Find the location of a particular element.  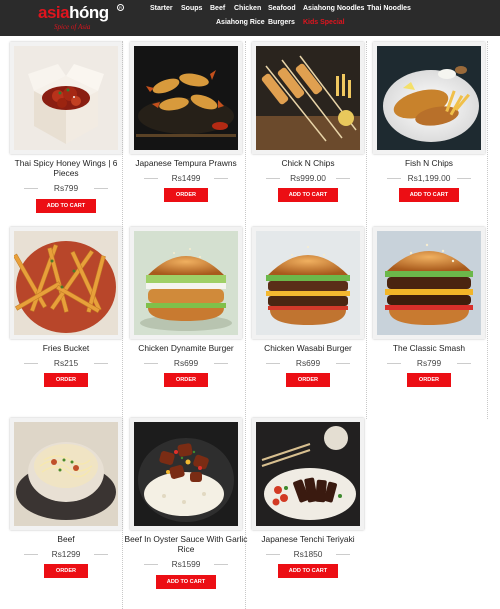

fish-and-chips-photo is located at coordinates (429, 98).